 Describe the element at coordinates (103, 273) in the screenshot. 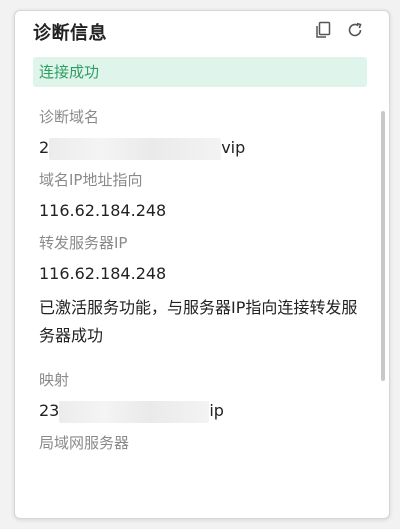

I see `forward-server-ip-value: 116.62.184.248` at that location.